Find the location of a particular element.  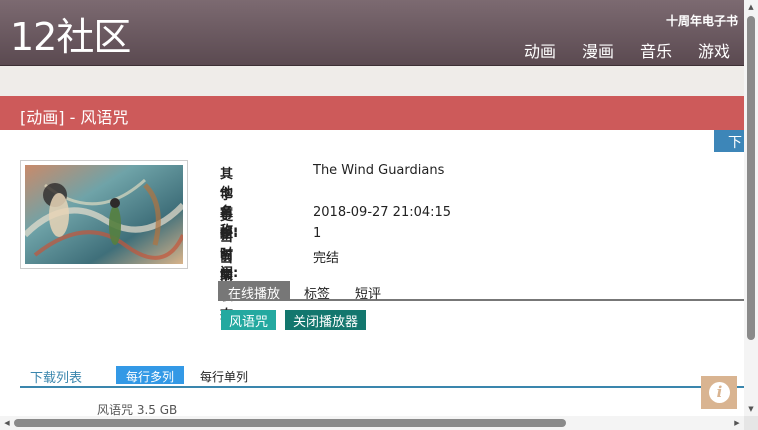

vertical-scroll-thumb is located at coordinates (751, 178).